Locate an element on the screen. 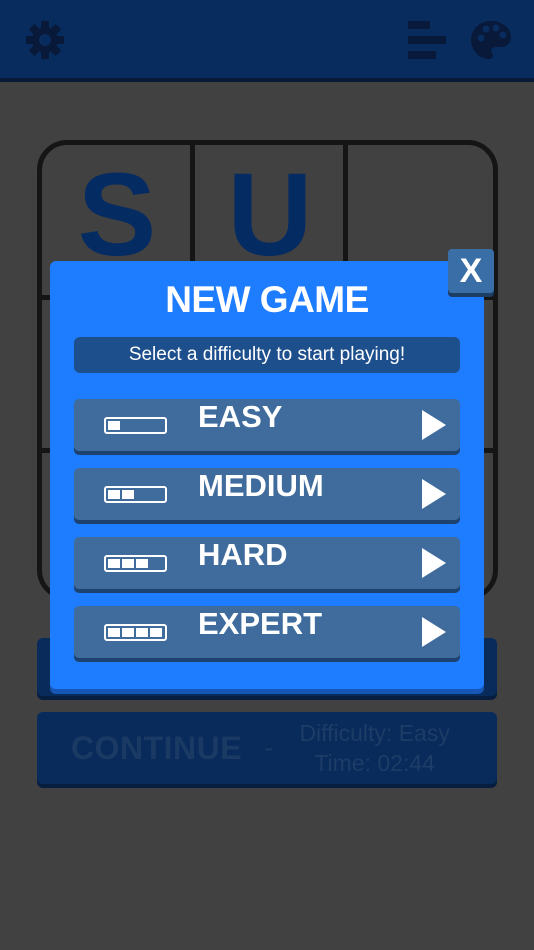 Image resolution: width=534 pixels, height=950 pixels. title-letter: U is located at coordinates (270, 215).